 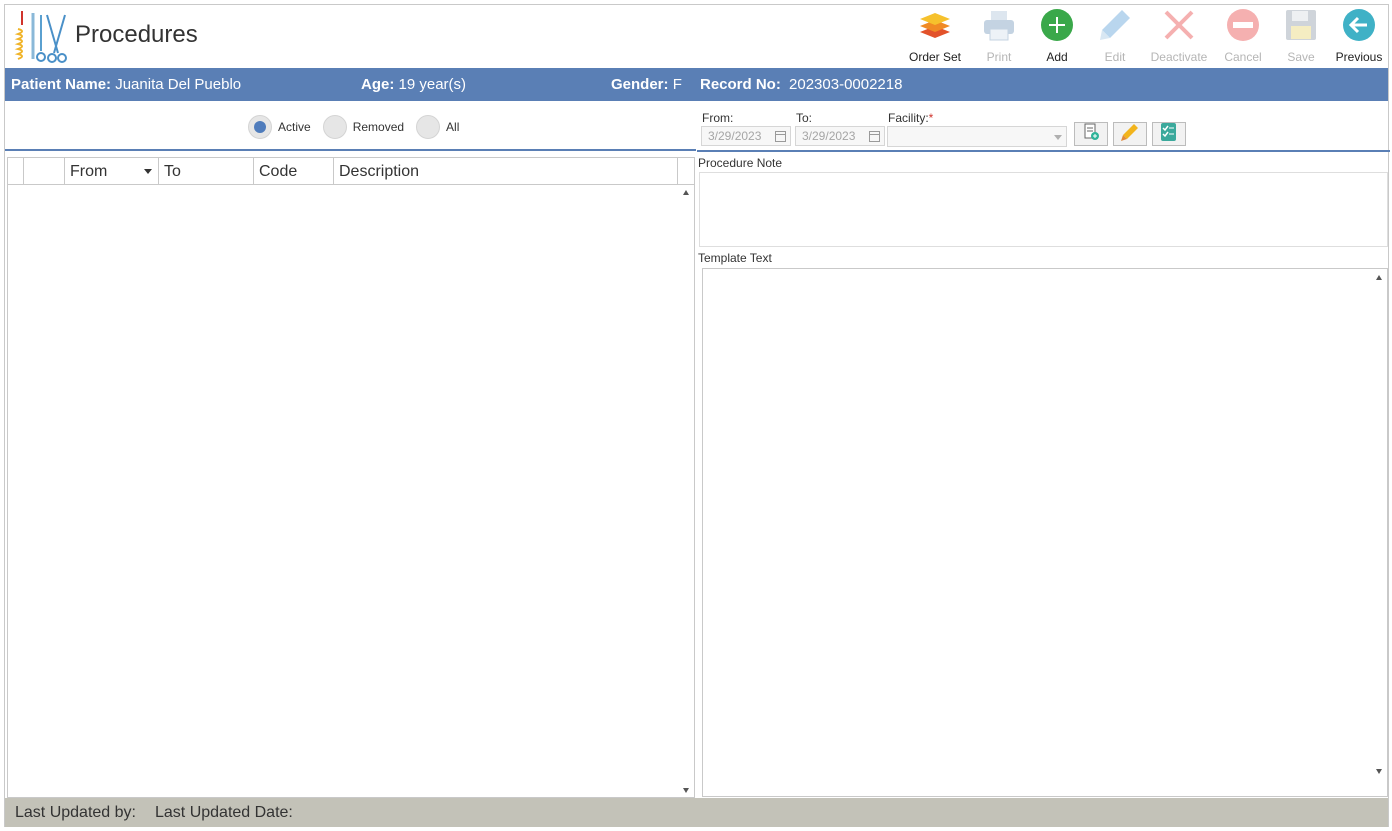 What do you see at coordinates (740, 84) in the screenshot?
I see `record-number-label: Record No:` at bounding box center [740, 84].